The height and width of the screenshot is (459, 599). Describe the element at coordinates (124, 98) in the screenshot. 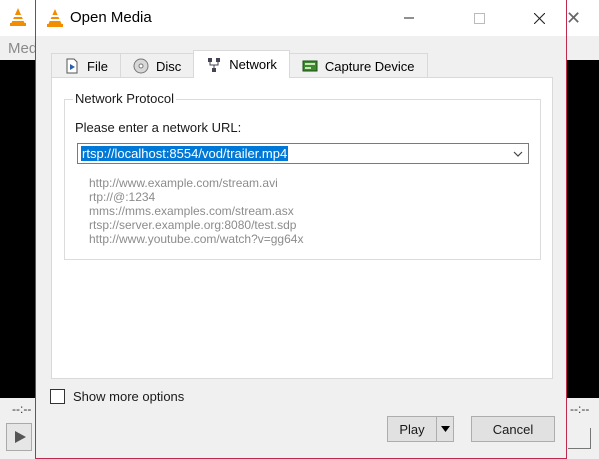

I see `group-title: Network Protocol` at that location.